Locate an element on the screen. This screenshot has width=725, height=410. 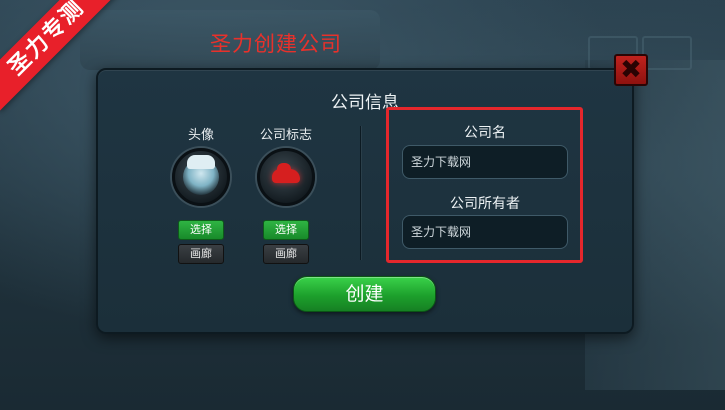
logo-gallery-button: 画廊 is located at coordinates (286, 254).